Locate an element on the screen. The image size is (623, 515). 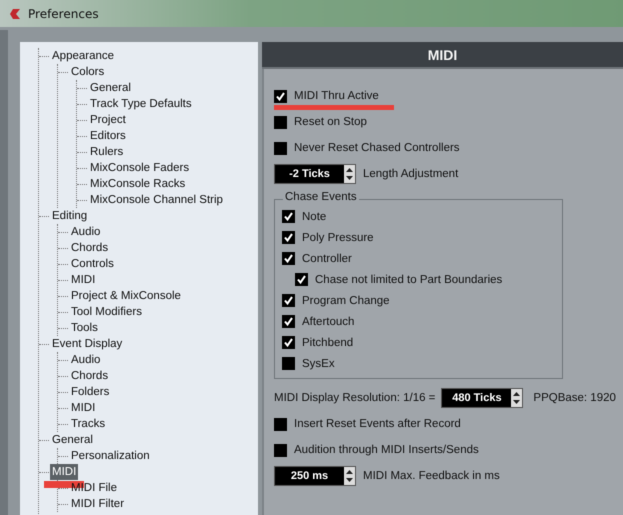
ppq-base-text: PPQBase: 1920 is located at coordinates (574, 398).